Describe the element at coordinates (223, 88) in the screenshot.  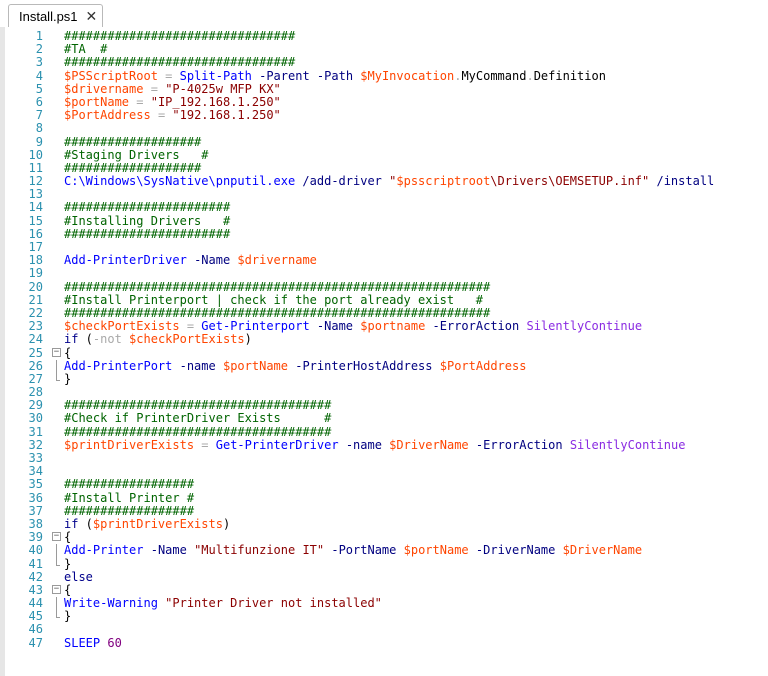
I see `code-token: "P-4025w MFP KX"` at that location.